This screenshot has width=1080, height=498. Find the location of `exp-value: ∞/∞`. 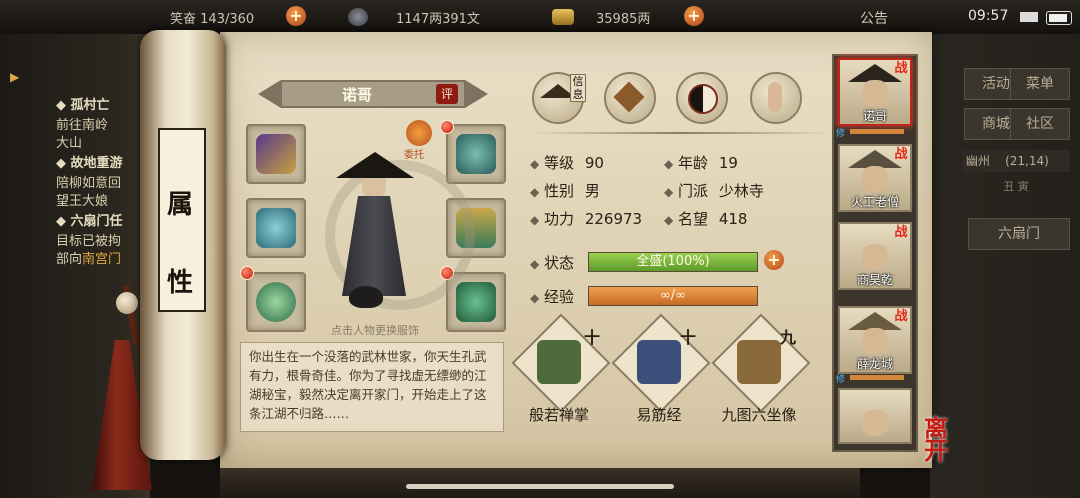

exp-value: ∞/∞ is located at coordinates (673, 295).